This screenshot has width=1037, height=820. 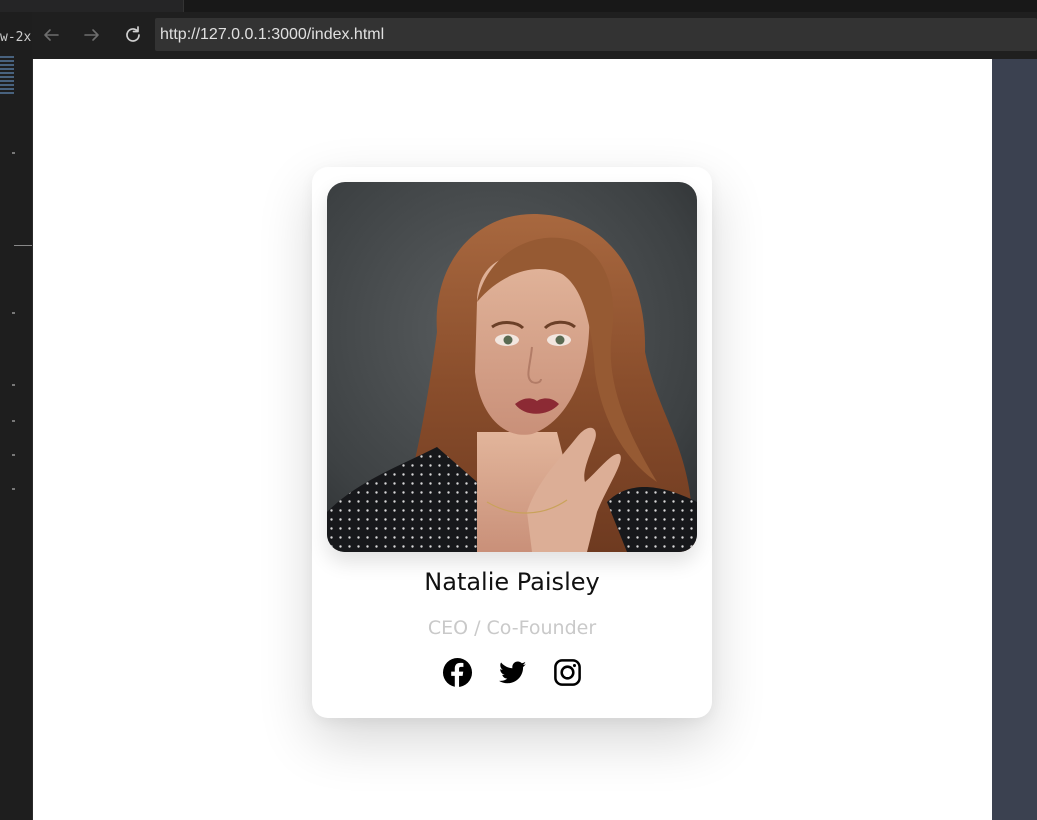 I want to click on back-button, so click(x=51, y=35).